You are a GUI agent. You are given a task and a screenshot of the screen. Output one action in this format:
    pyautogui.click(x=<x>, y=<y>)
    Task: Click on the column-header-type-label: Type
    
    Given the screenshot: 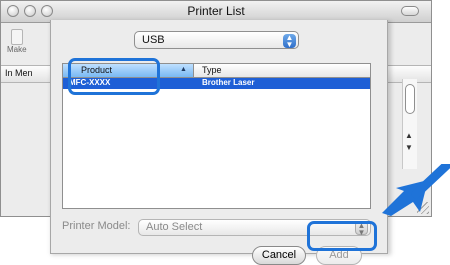 What is the action you would take?
    pyautogui.click(x=212, y=70)
    